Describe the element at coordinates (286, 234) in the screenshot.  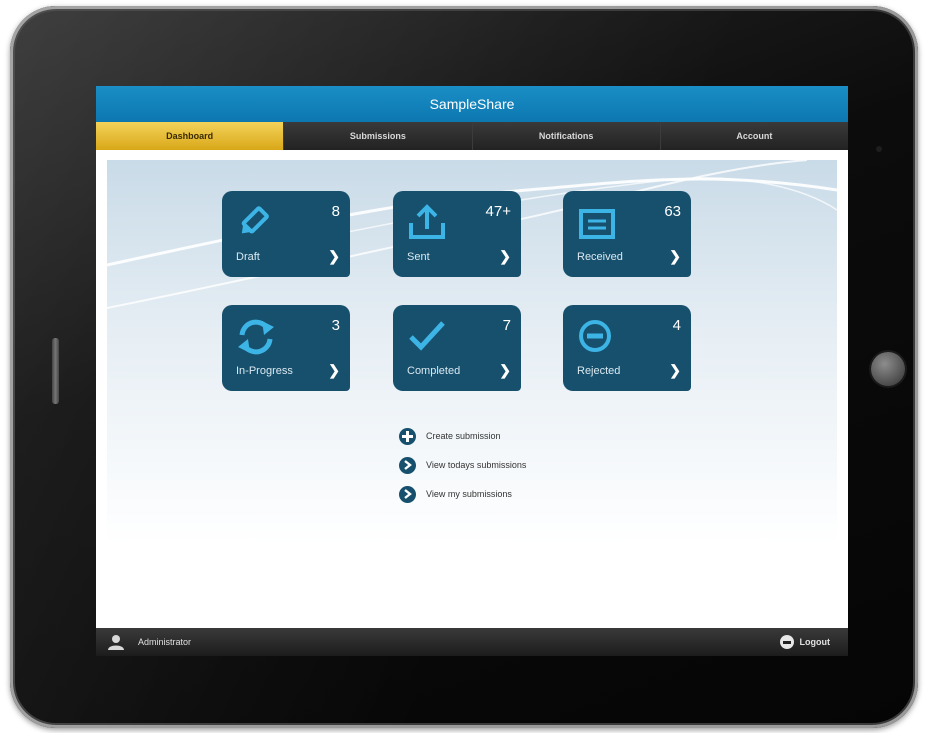
I see `tile-draft: 8 Draft ❯` at that location.